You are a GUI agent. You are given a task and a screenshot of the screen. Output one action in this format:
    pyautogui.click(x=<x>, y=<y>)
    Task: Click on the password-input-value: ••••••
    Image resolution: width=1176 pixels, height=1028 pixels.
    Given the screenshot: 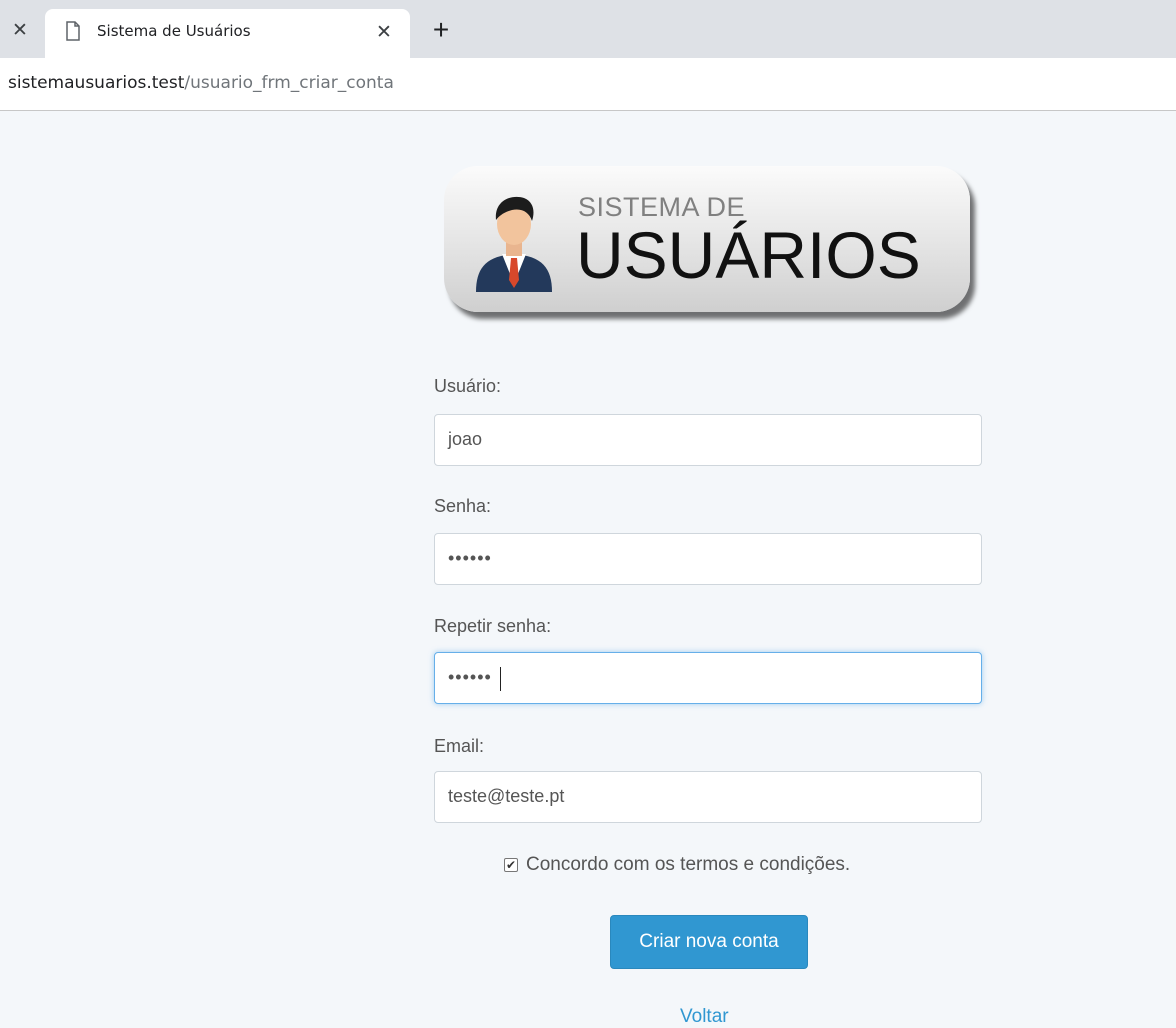 What is the action you would take?
    pyautogui.click(x=470, y=558)
    